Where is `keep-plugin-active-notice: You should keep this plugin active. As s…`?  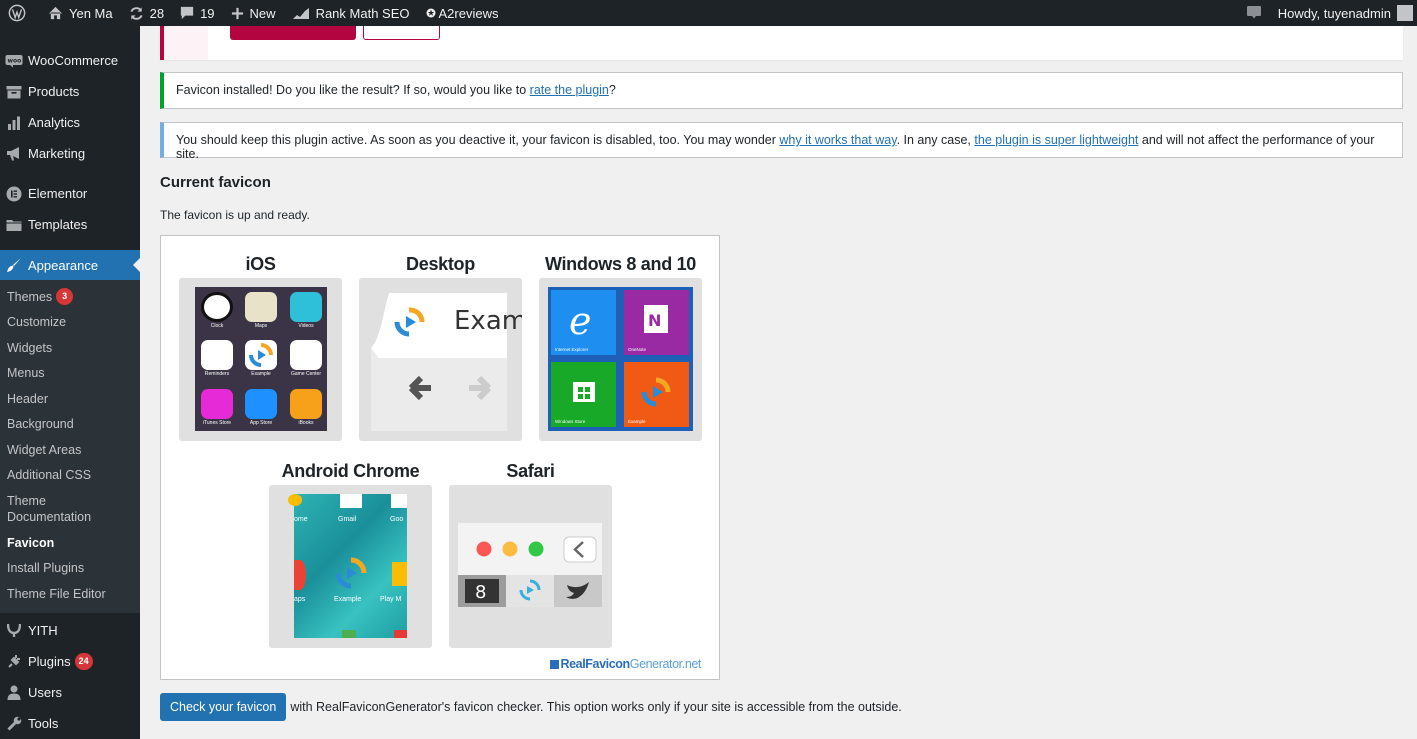
keep-plugin-active-notice: You should keep this plugin active. As s… is located at coordinates (781, 141).